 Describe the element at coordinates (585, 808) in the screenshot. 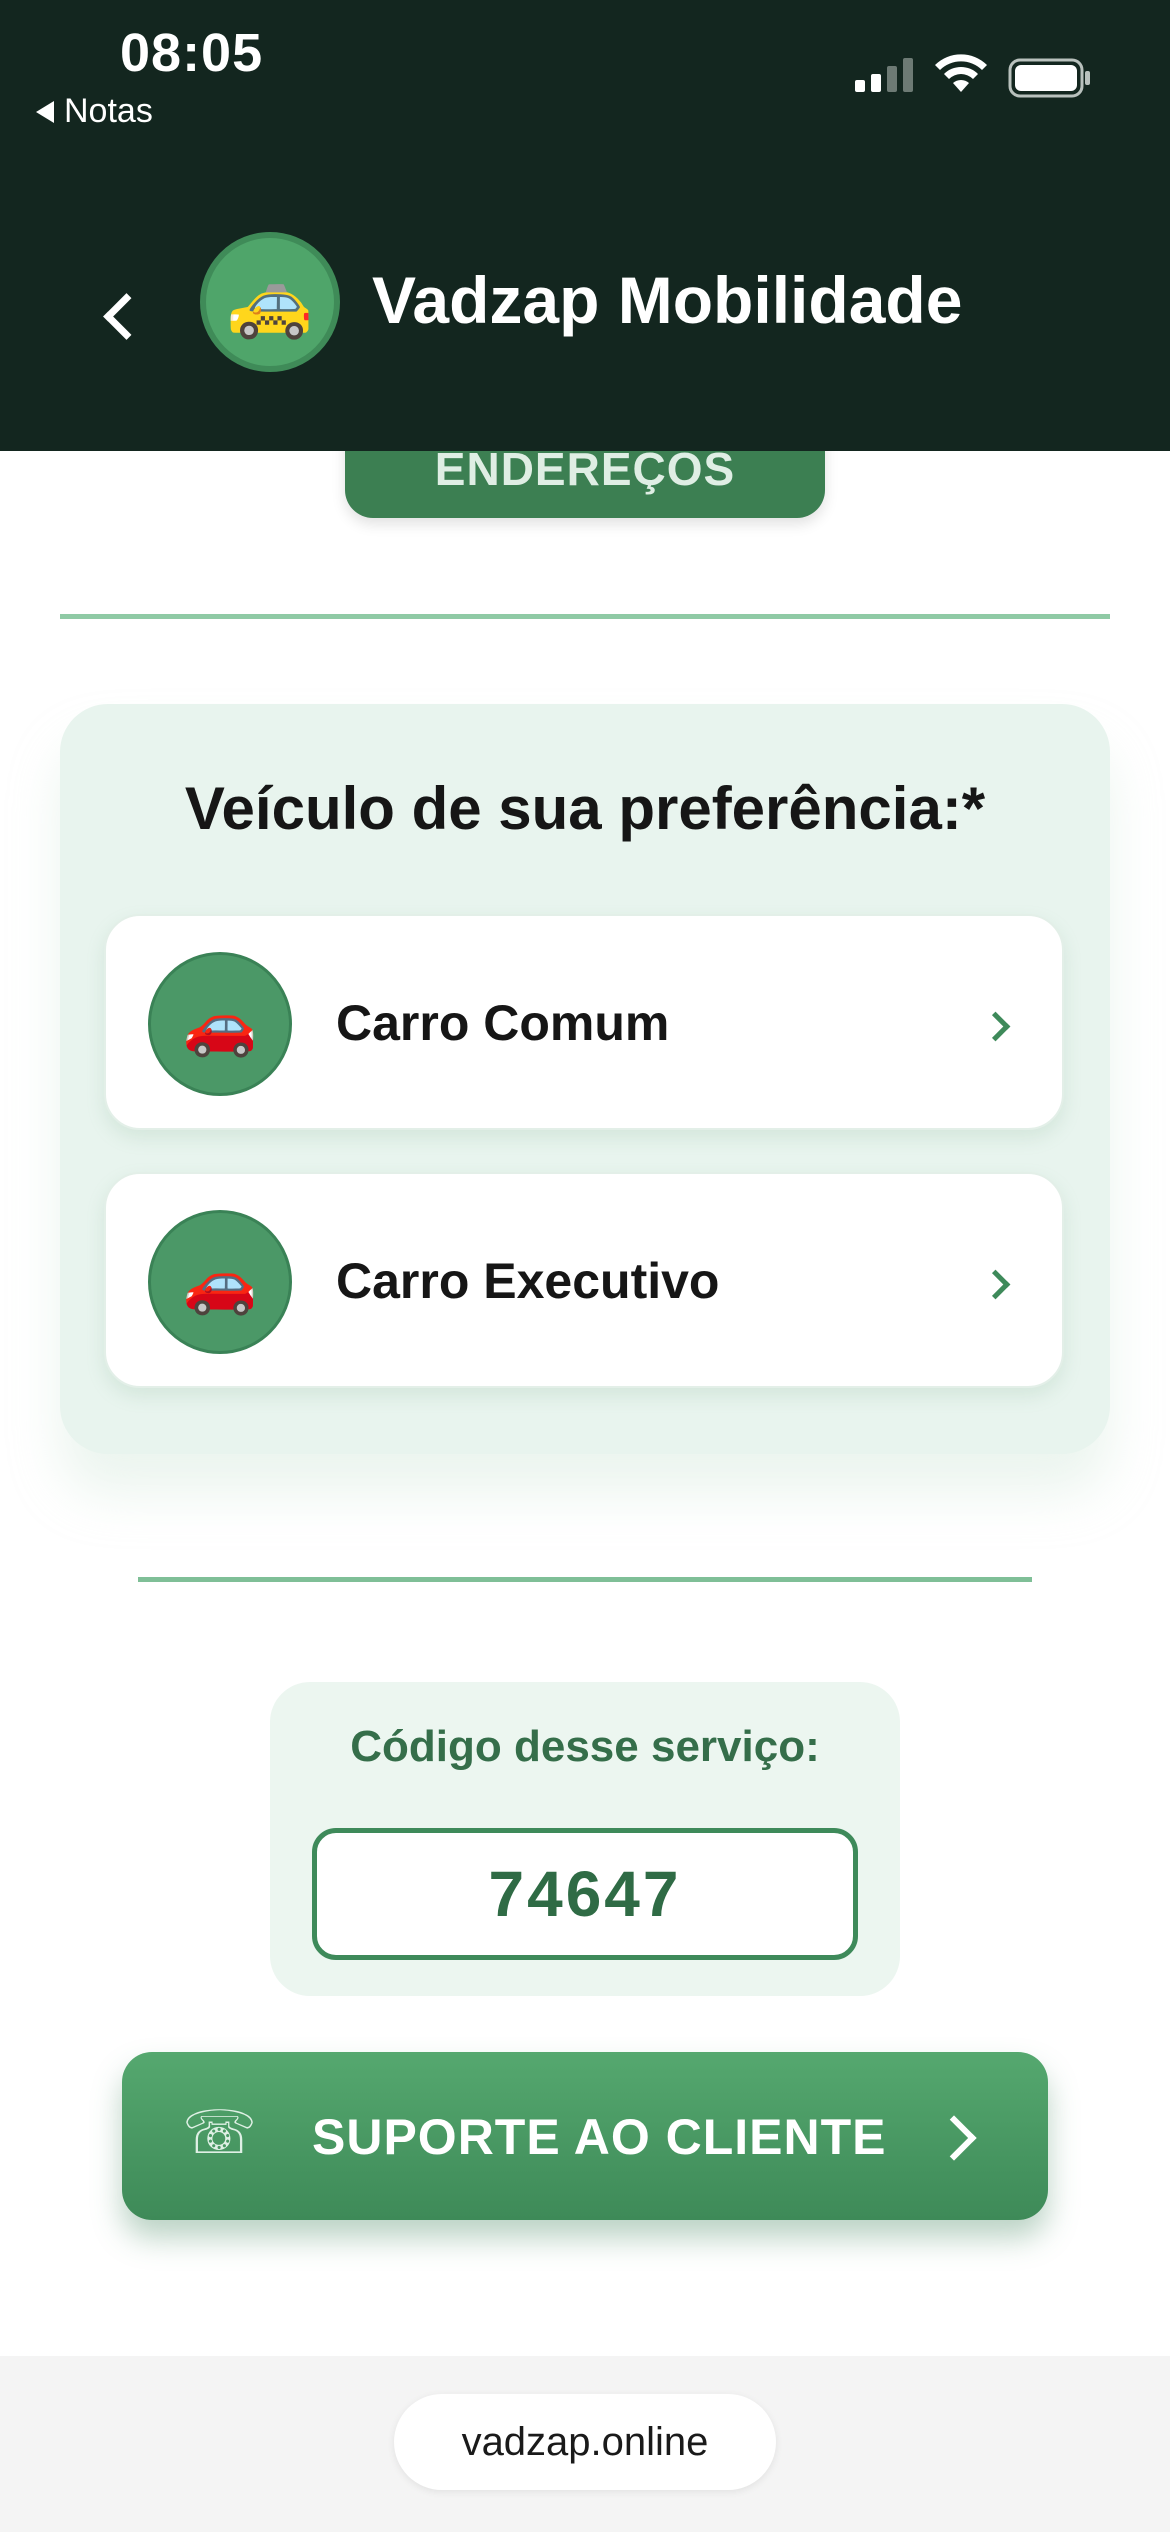

I see `vehicle-preference-title: Veículo de sua preferência:*` at that location.